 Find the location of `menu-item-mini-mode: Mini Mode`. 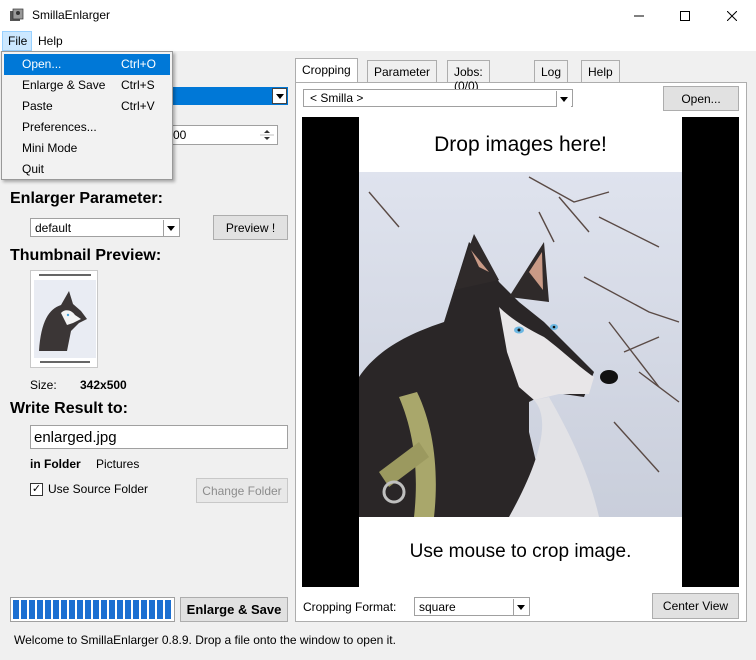

menu-item-mini-mode: Mini Mode is located at coordinates (87, 148).